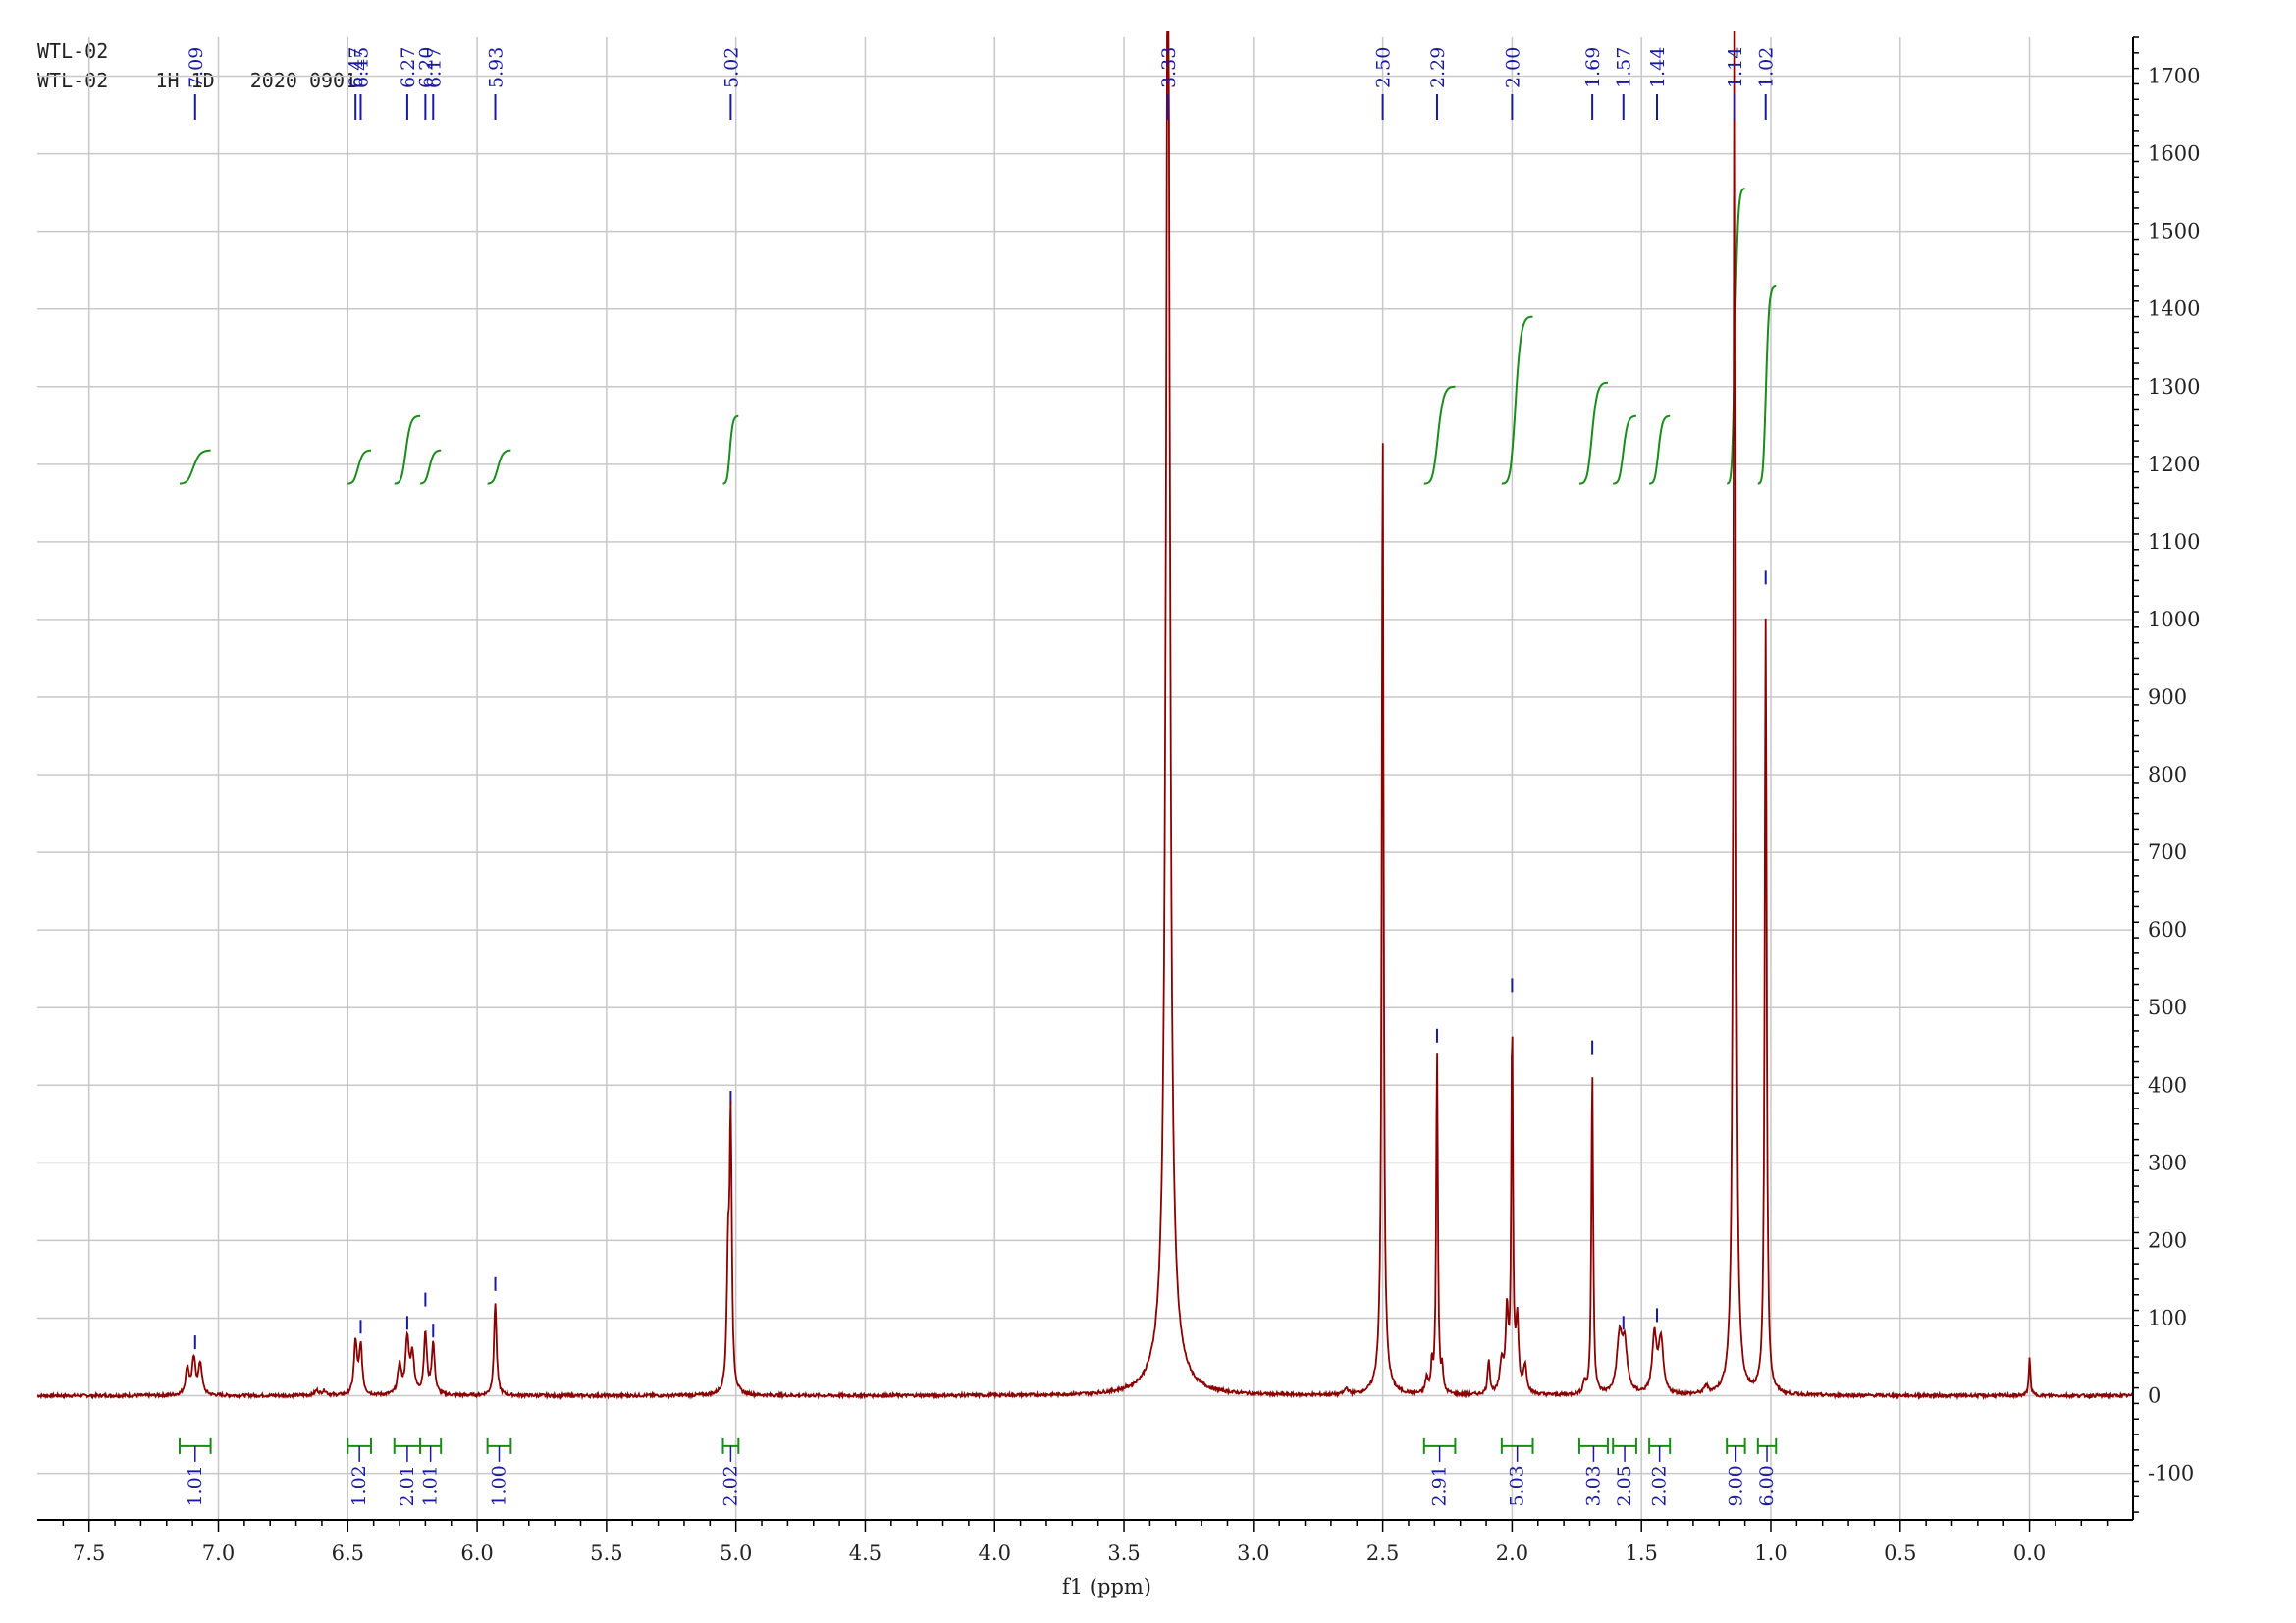  I want to click on x-tick-label: 1.5, so click(1641, 1553).